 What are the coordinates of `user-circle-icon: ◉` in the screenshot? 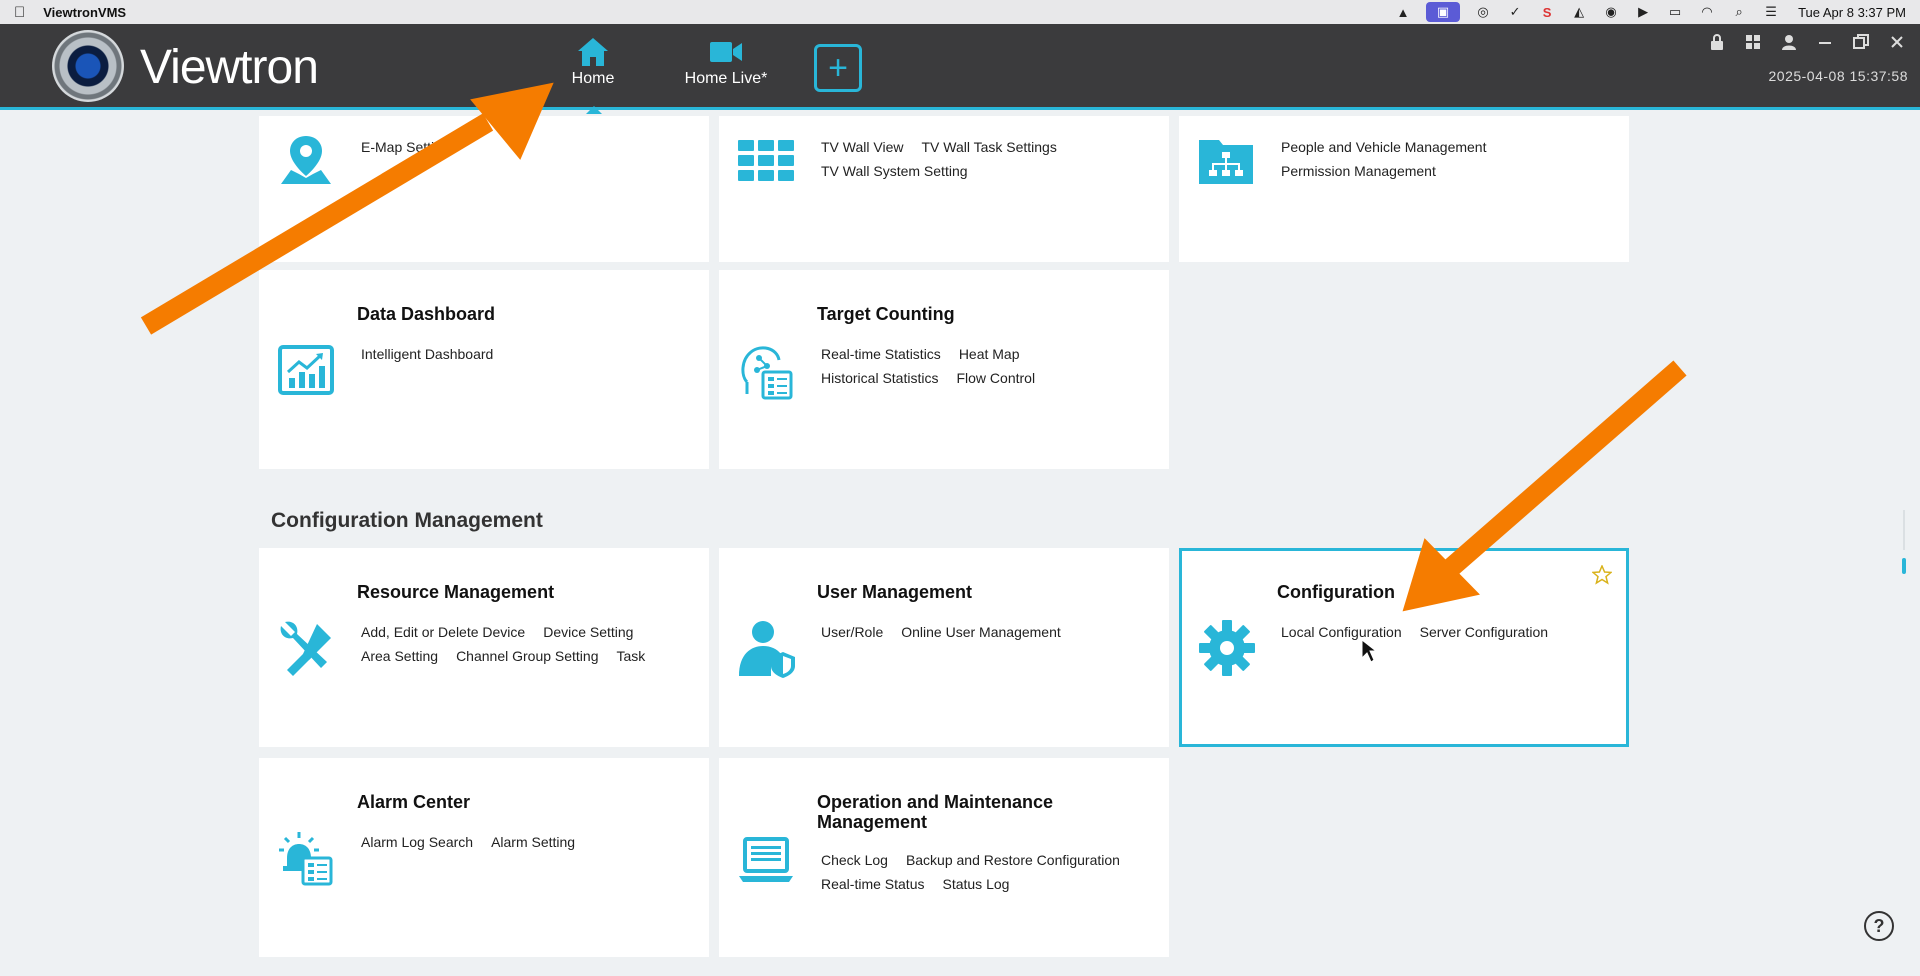 It's located at (1611, 12).